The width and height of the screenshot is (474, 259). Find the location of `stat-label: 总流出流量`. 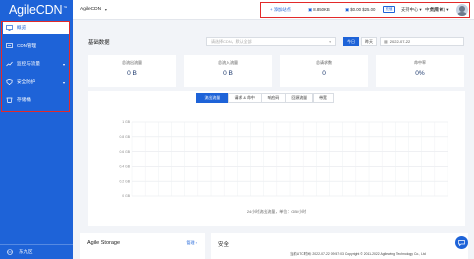

stat-label: 总流出流量 is located at coordinates (132, 62).